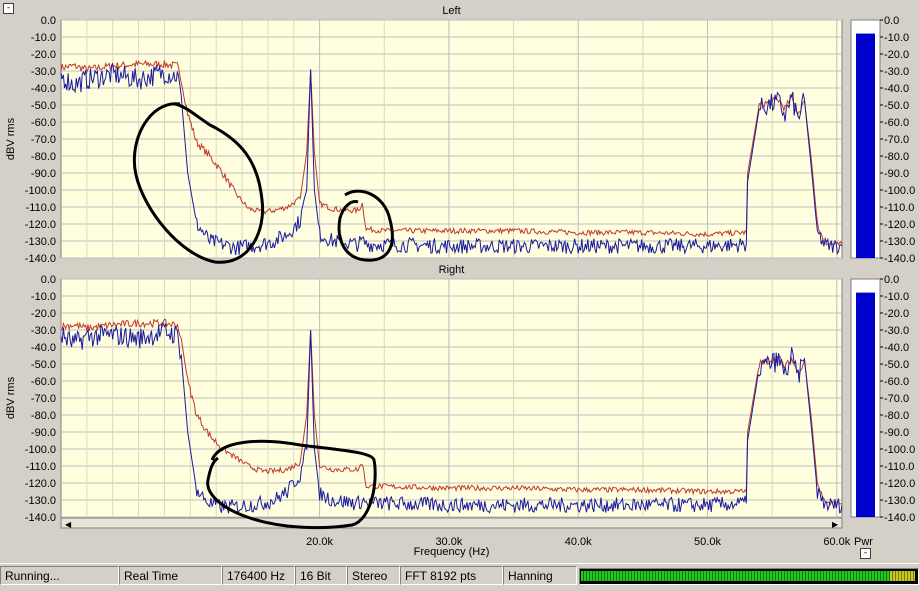 The height and width of the screenshot is (591, 919). I want to click on input-level-peak, so click(902, 576).